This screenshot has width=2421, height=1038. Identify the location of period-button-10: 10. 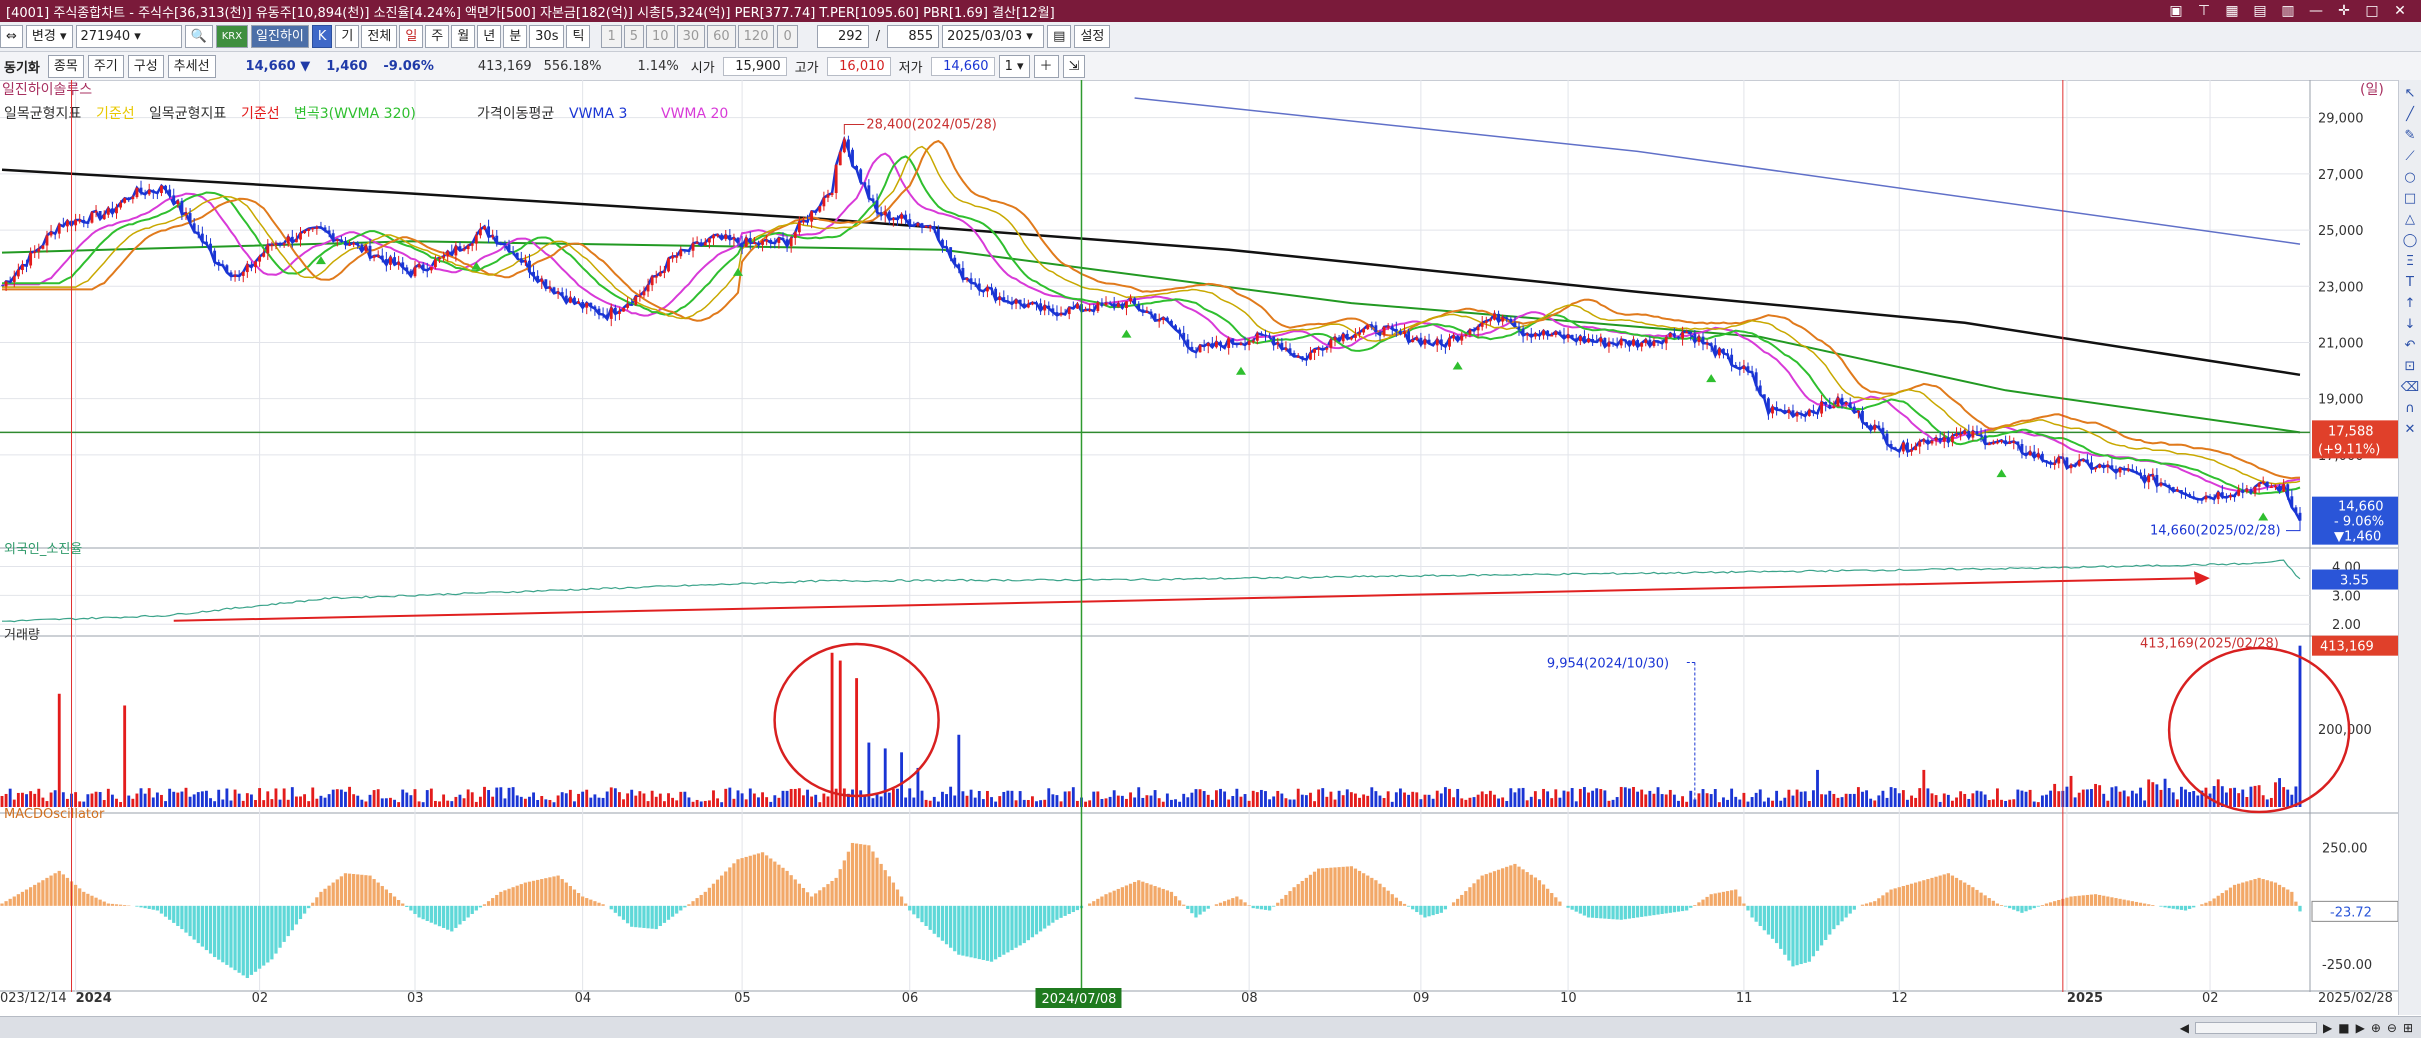
(660, 36).